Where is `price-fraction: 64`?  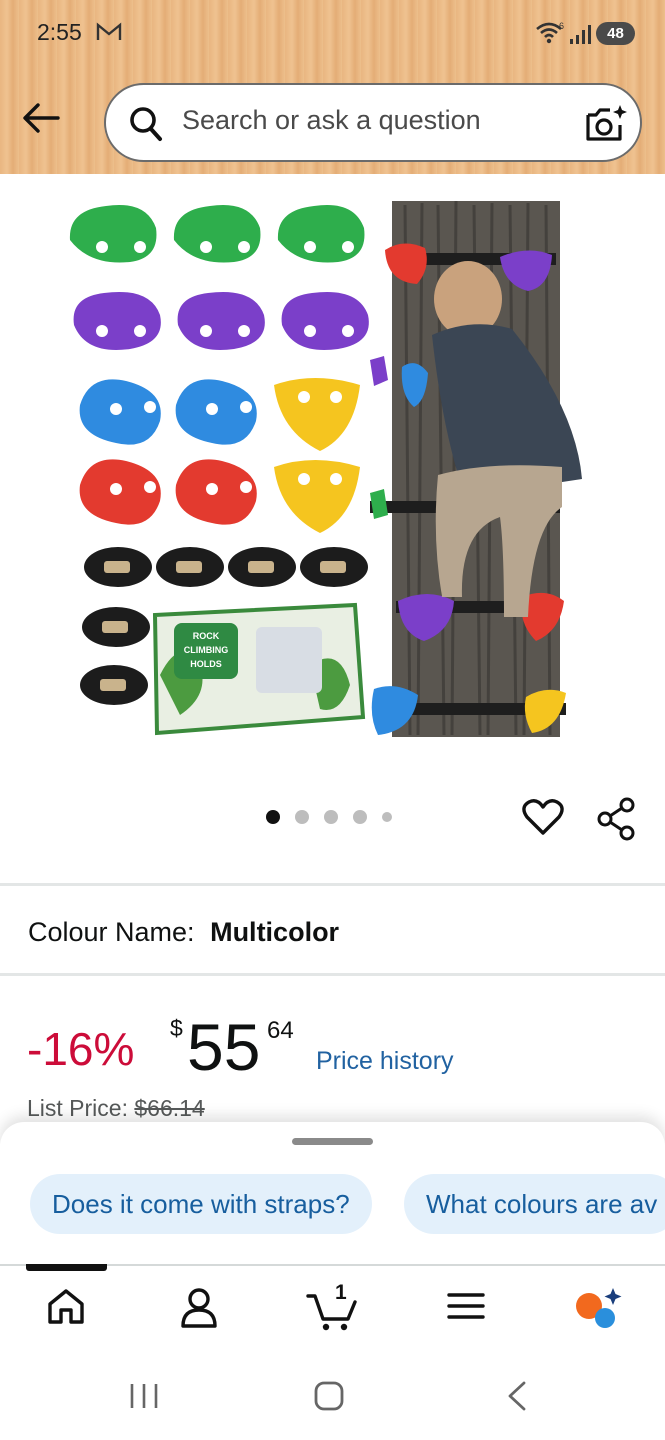
price-fraction: 64 is located at coordinates (280, 1030).